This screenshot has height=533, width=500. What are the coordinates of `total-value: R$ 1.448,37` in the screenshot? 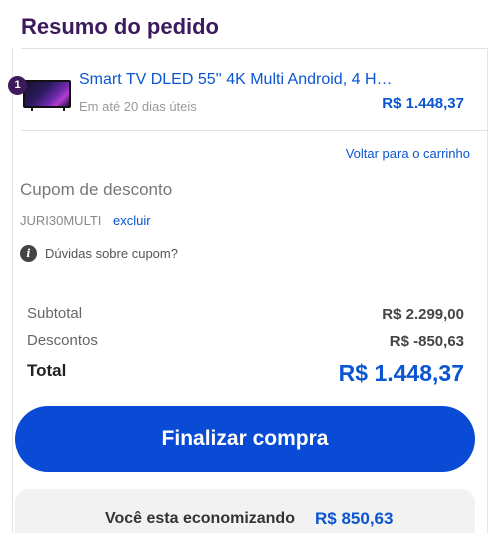 It's located at (401, 373).